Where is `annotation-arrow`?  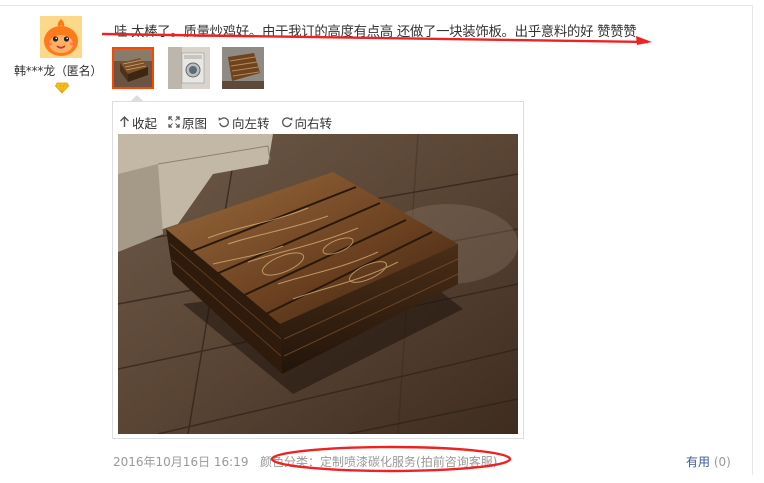
annotation-arrow is located at coordinates (376, 38).